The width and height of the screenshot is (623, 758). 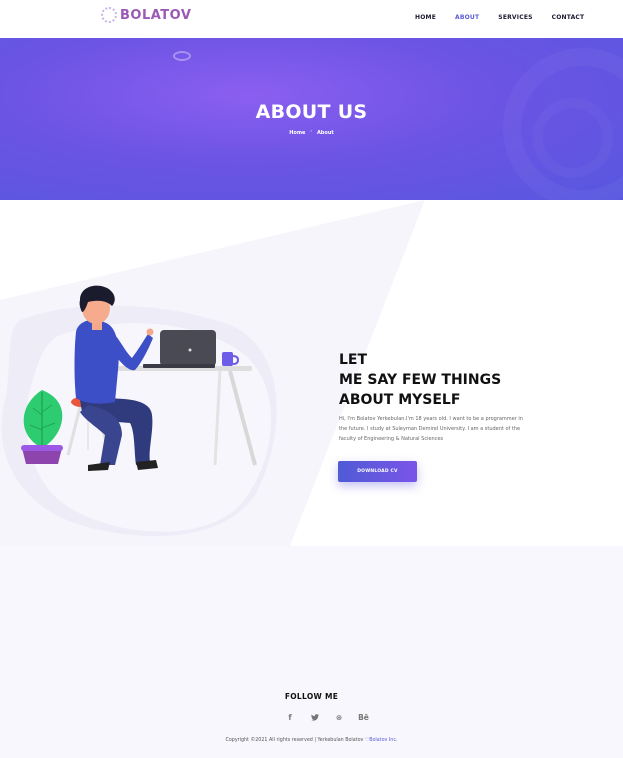 What do you see at coordinates (290, 717) in the screenshot?
I see `facebook-icon: f` at bounding box center [290, 717].